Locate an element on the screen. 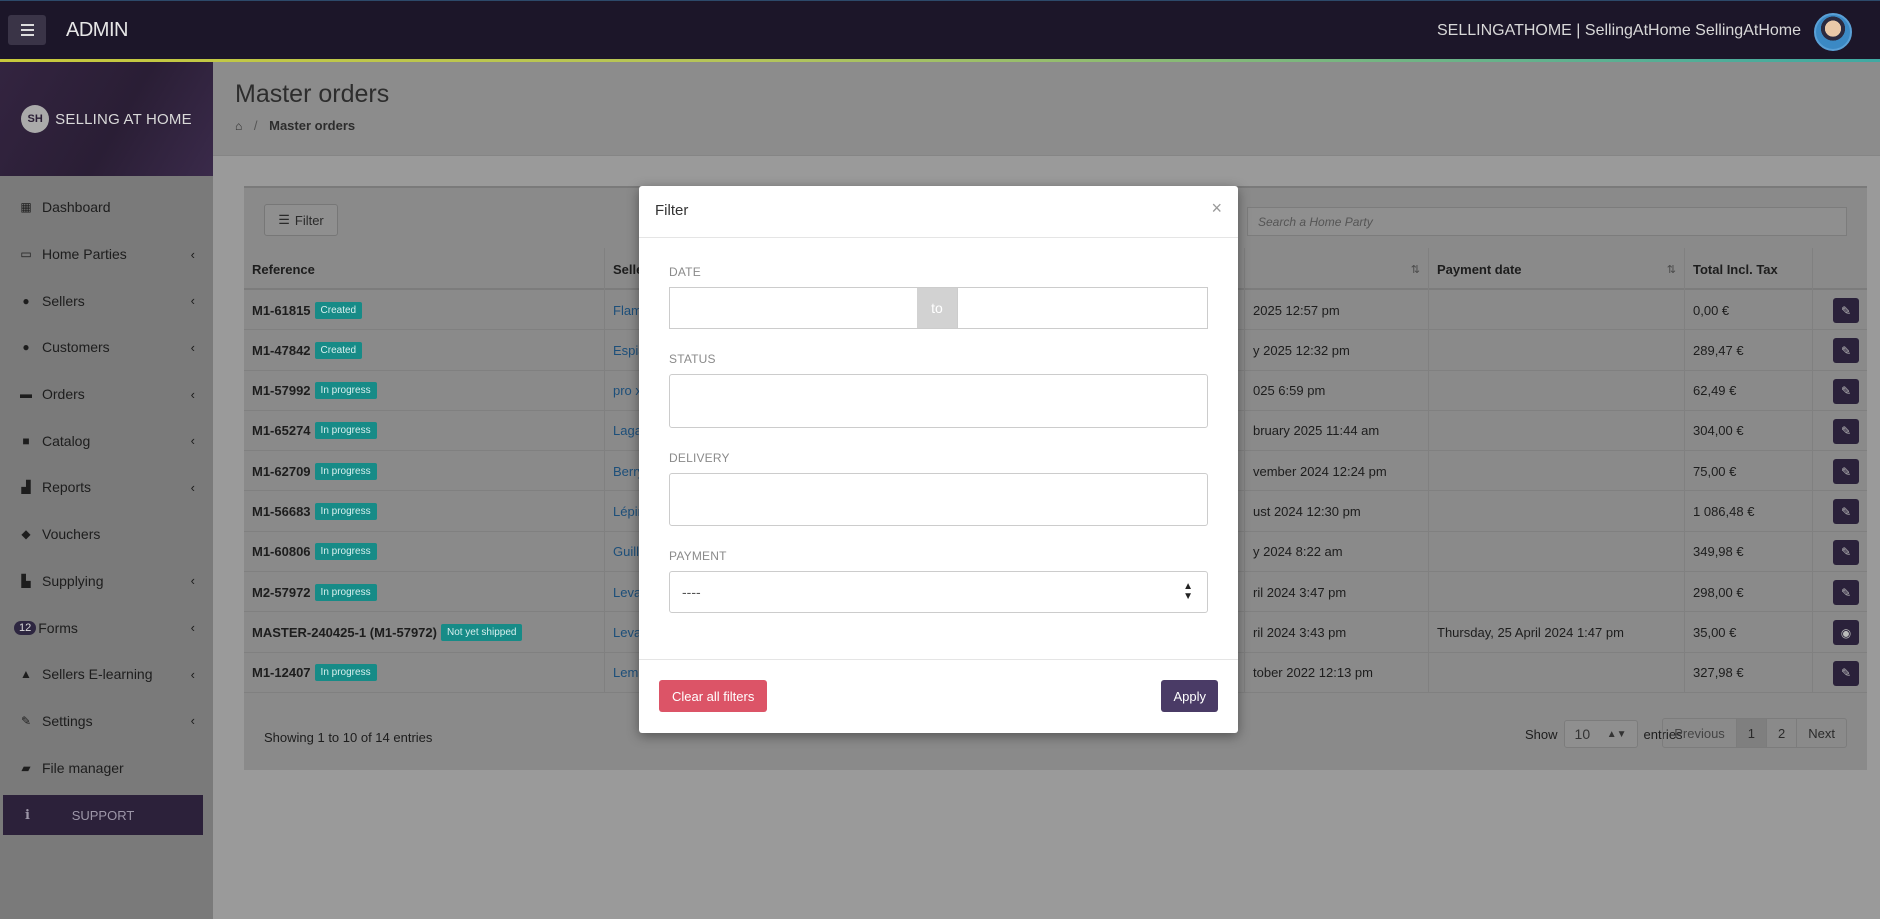 The image size is (1880, 919). sidebar-item-sellers: ● Sellers ‹ is located at coordinates (106, 300).